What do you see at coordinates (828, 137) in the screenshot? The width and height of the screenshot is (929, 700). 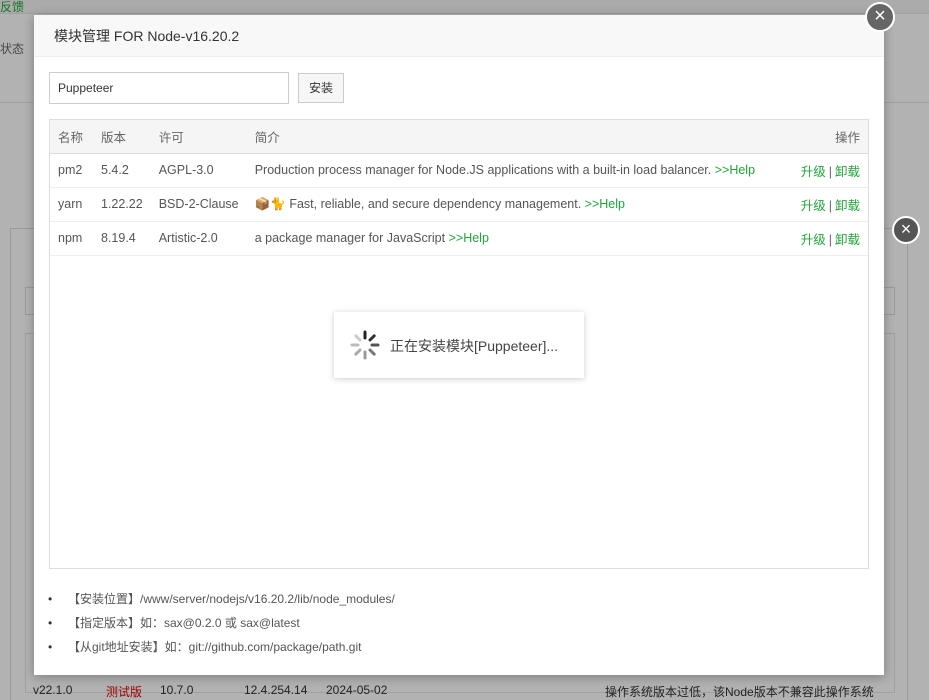 I see `column-header-actions: 操作` at bounding box center [828, 137].